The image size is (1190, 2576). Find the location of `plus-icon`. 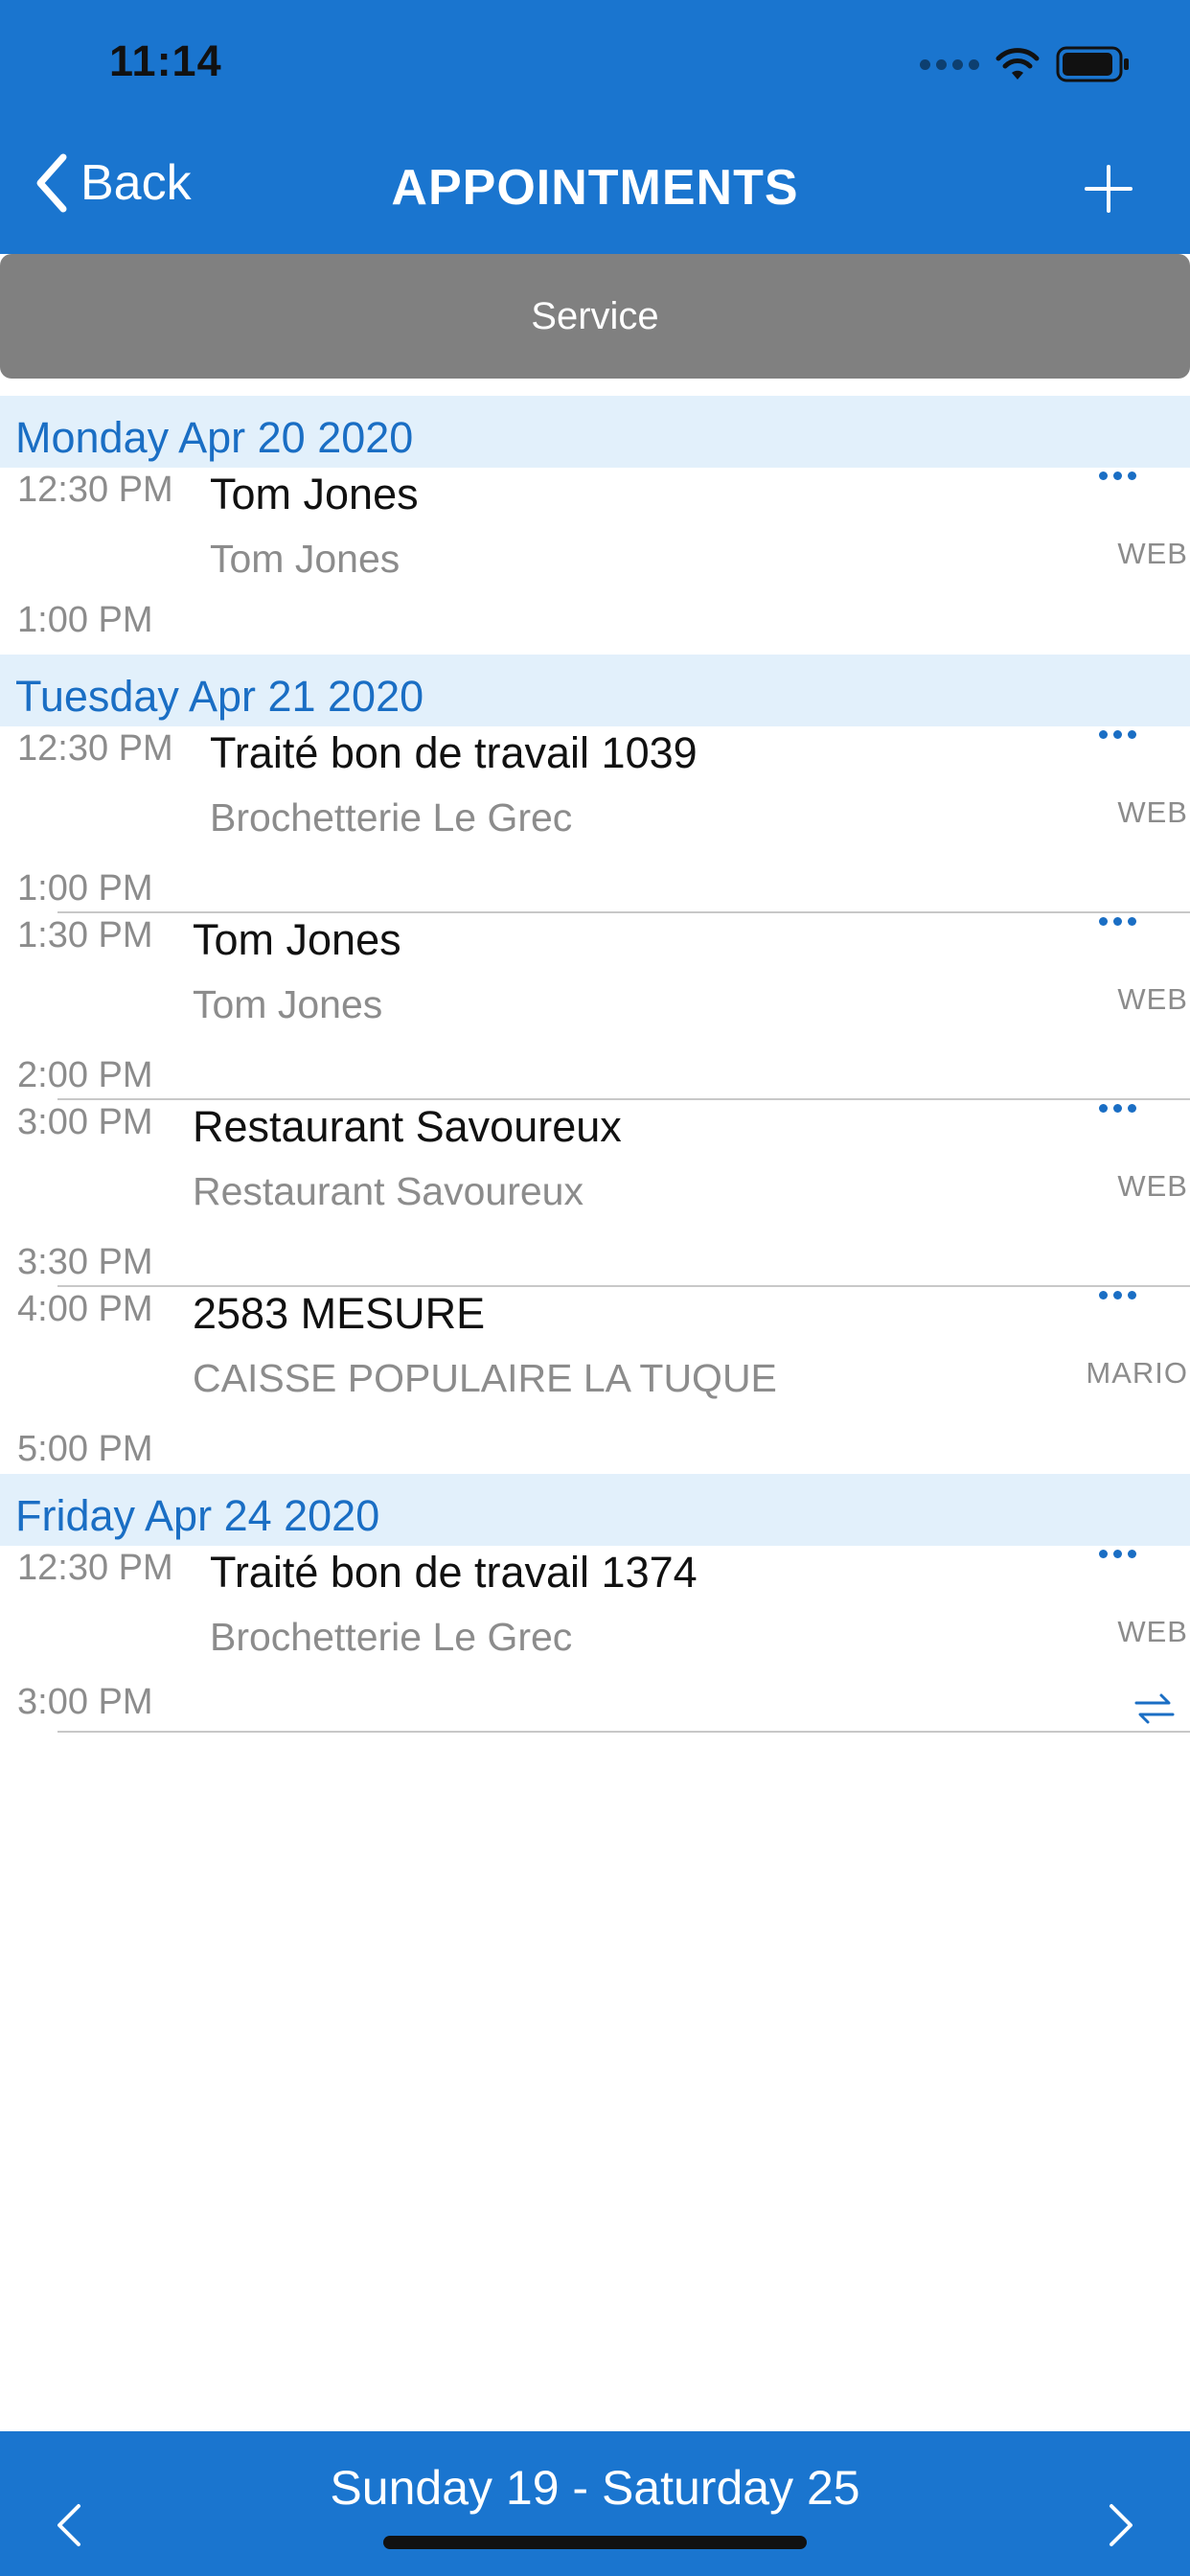

plus-icon is located at coordinates (1109, 189).